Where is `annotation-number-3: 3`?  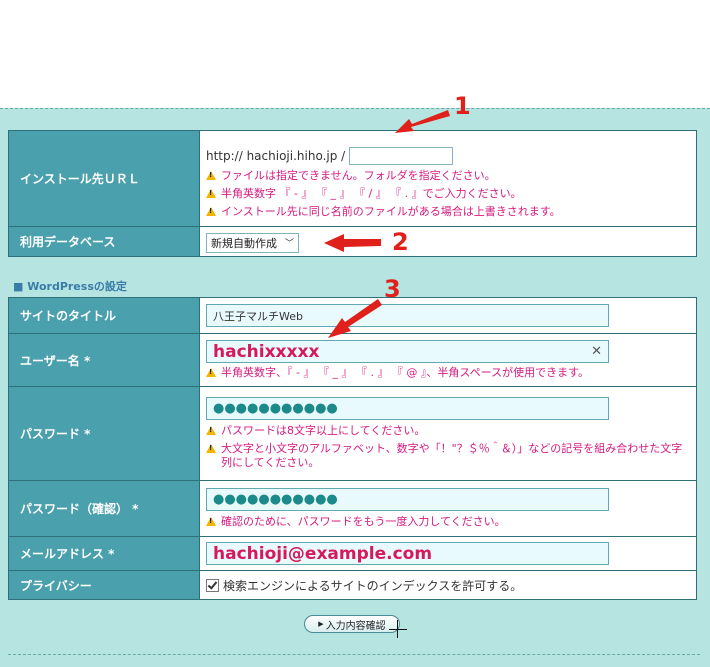 annotation-number-3: 3 is located at coordinates (392, 289).